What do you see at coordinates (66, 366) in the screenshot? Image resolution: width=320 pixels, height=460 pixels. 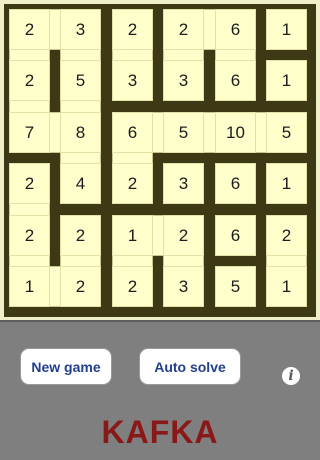 I see `new-game-button: New game` at bounding box center [66, 366].